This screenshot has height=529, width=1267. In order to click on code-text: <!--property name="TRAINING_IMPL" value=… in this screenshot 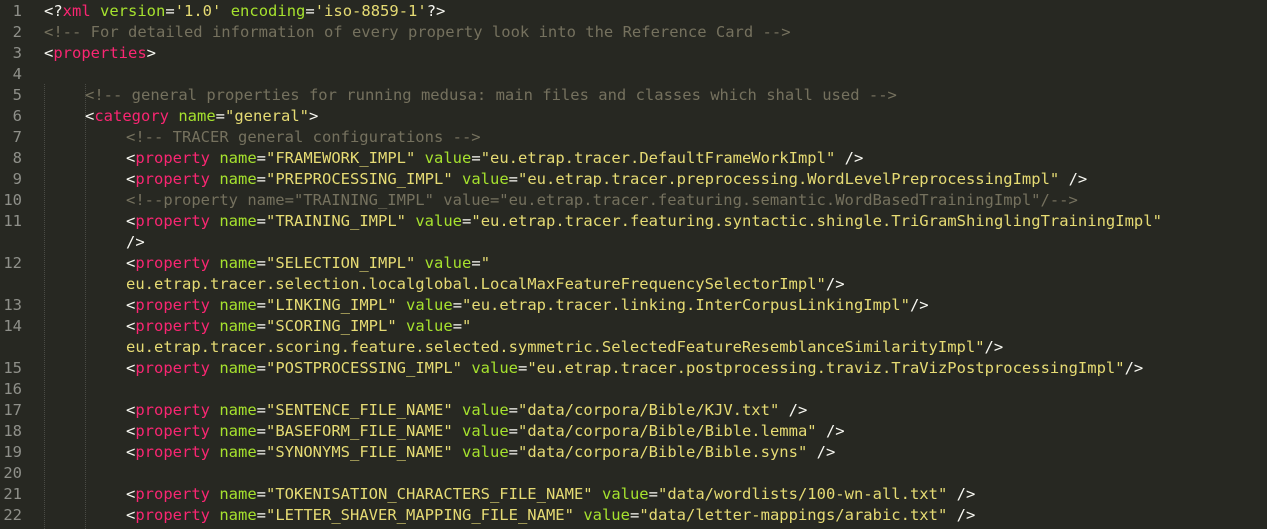, I will do `click(602, 200)`.